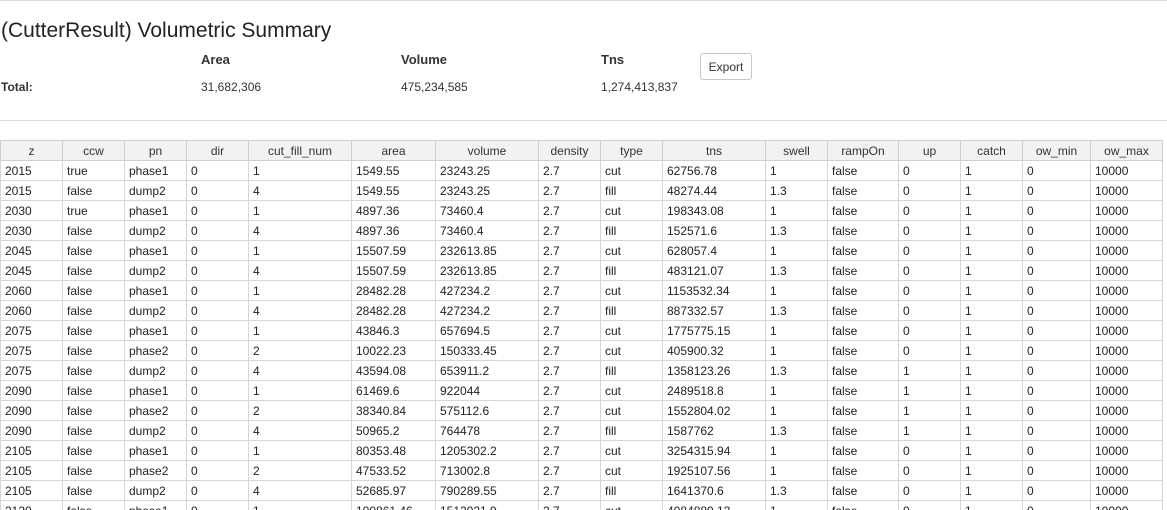 Image resolution: width=1167 pixels, height=510 pixels. Describe the element at coordinates (487, 270) in the screenshot. I see `cell-volume: 232613.85` at that location.